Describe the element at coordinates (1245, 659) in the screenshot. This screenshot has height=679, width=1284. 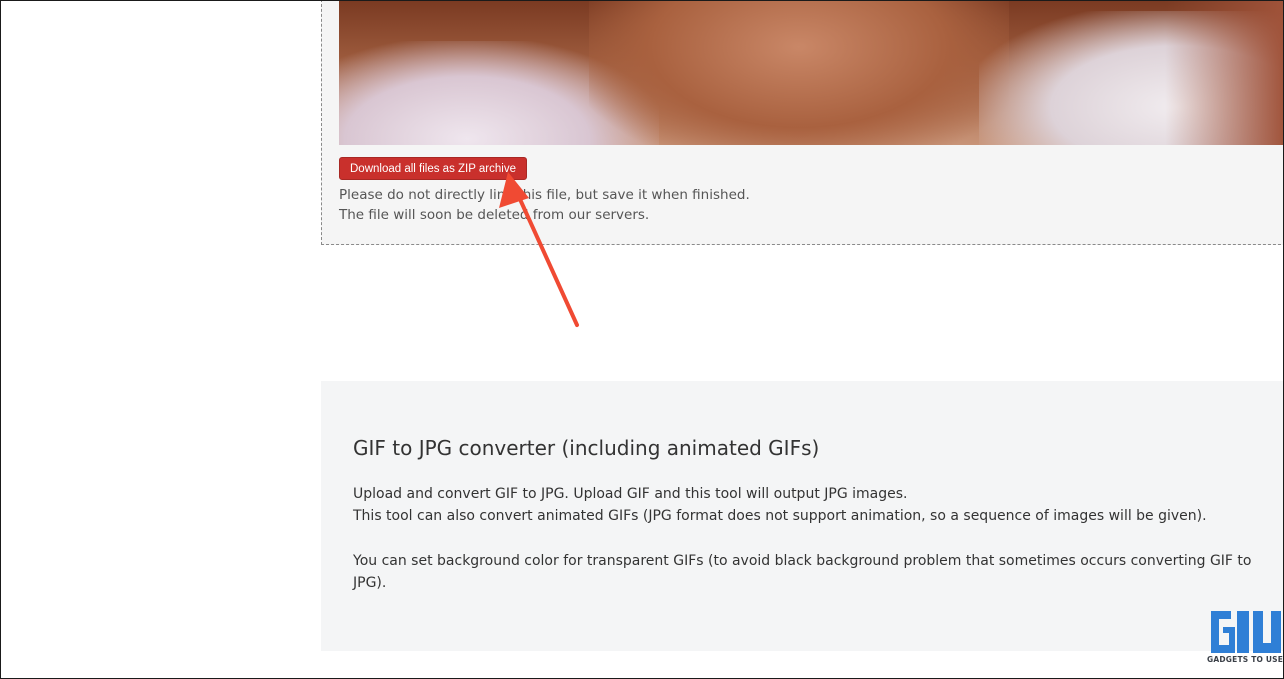
I see `watermark-text: GADGETS TO USE` at that location.